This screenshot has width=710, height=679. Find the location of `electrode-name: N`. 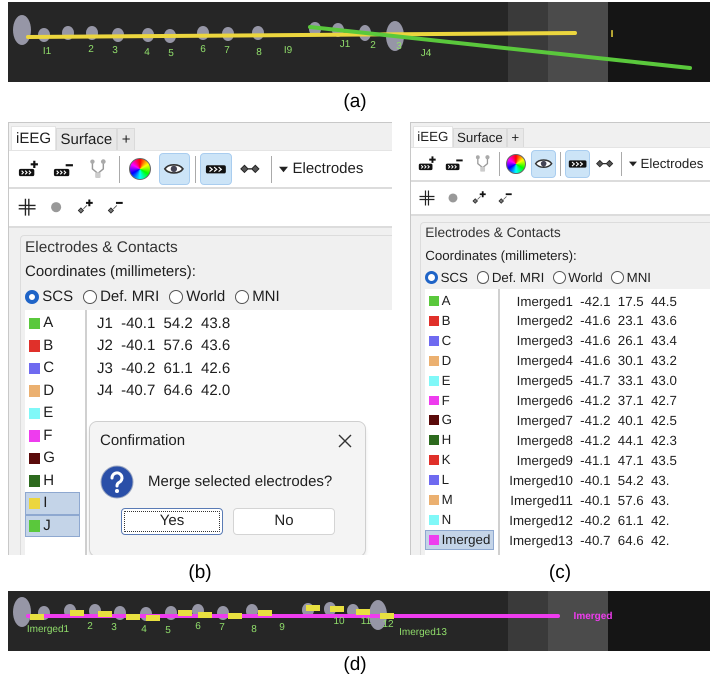

electrode-name: N is located at coordinates (447, 520).